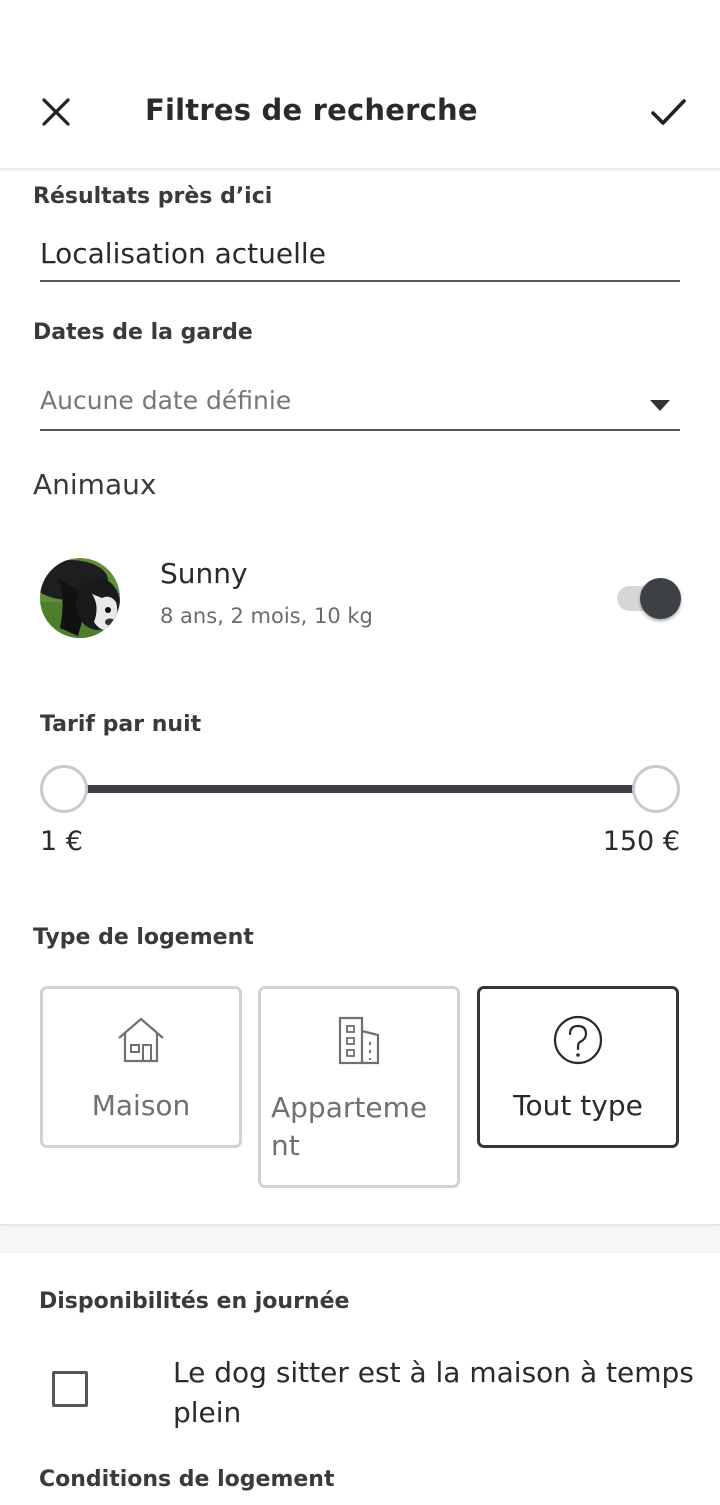  I want to click on dates-dropdown: Aucune date définie, so click(360, 404).